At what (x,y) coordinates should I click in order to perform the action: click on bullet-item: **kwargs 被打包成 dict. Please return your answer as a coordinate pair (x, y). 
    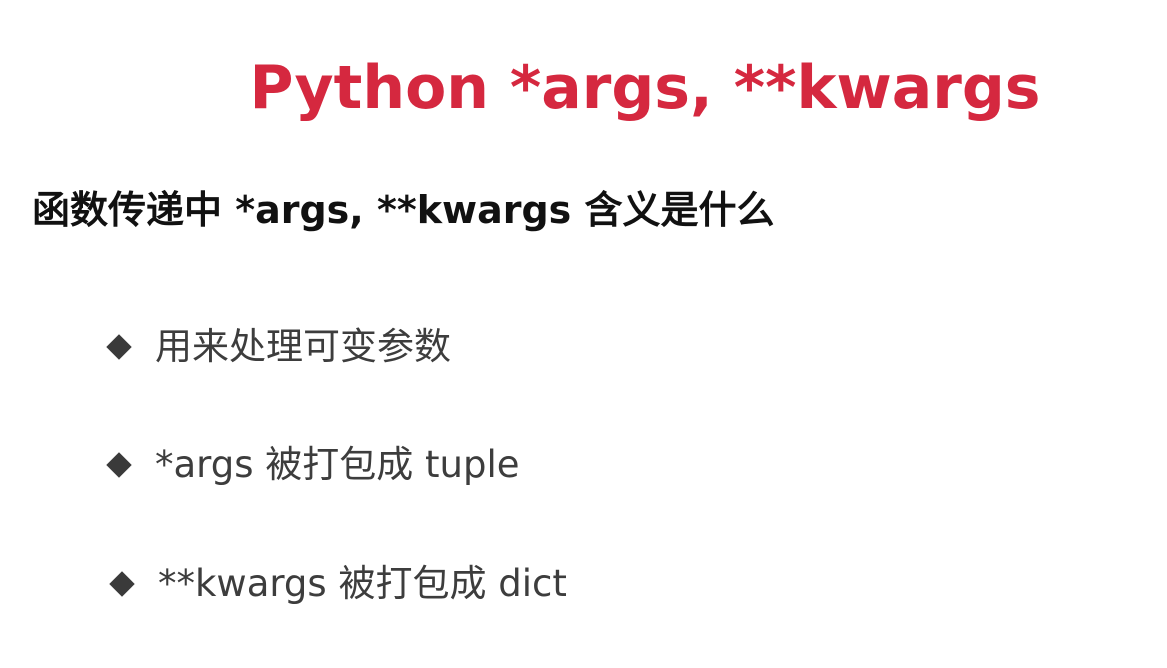
    Looking at the image, I should click on (338, 584).